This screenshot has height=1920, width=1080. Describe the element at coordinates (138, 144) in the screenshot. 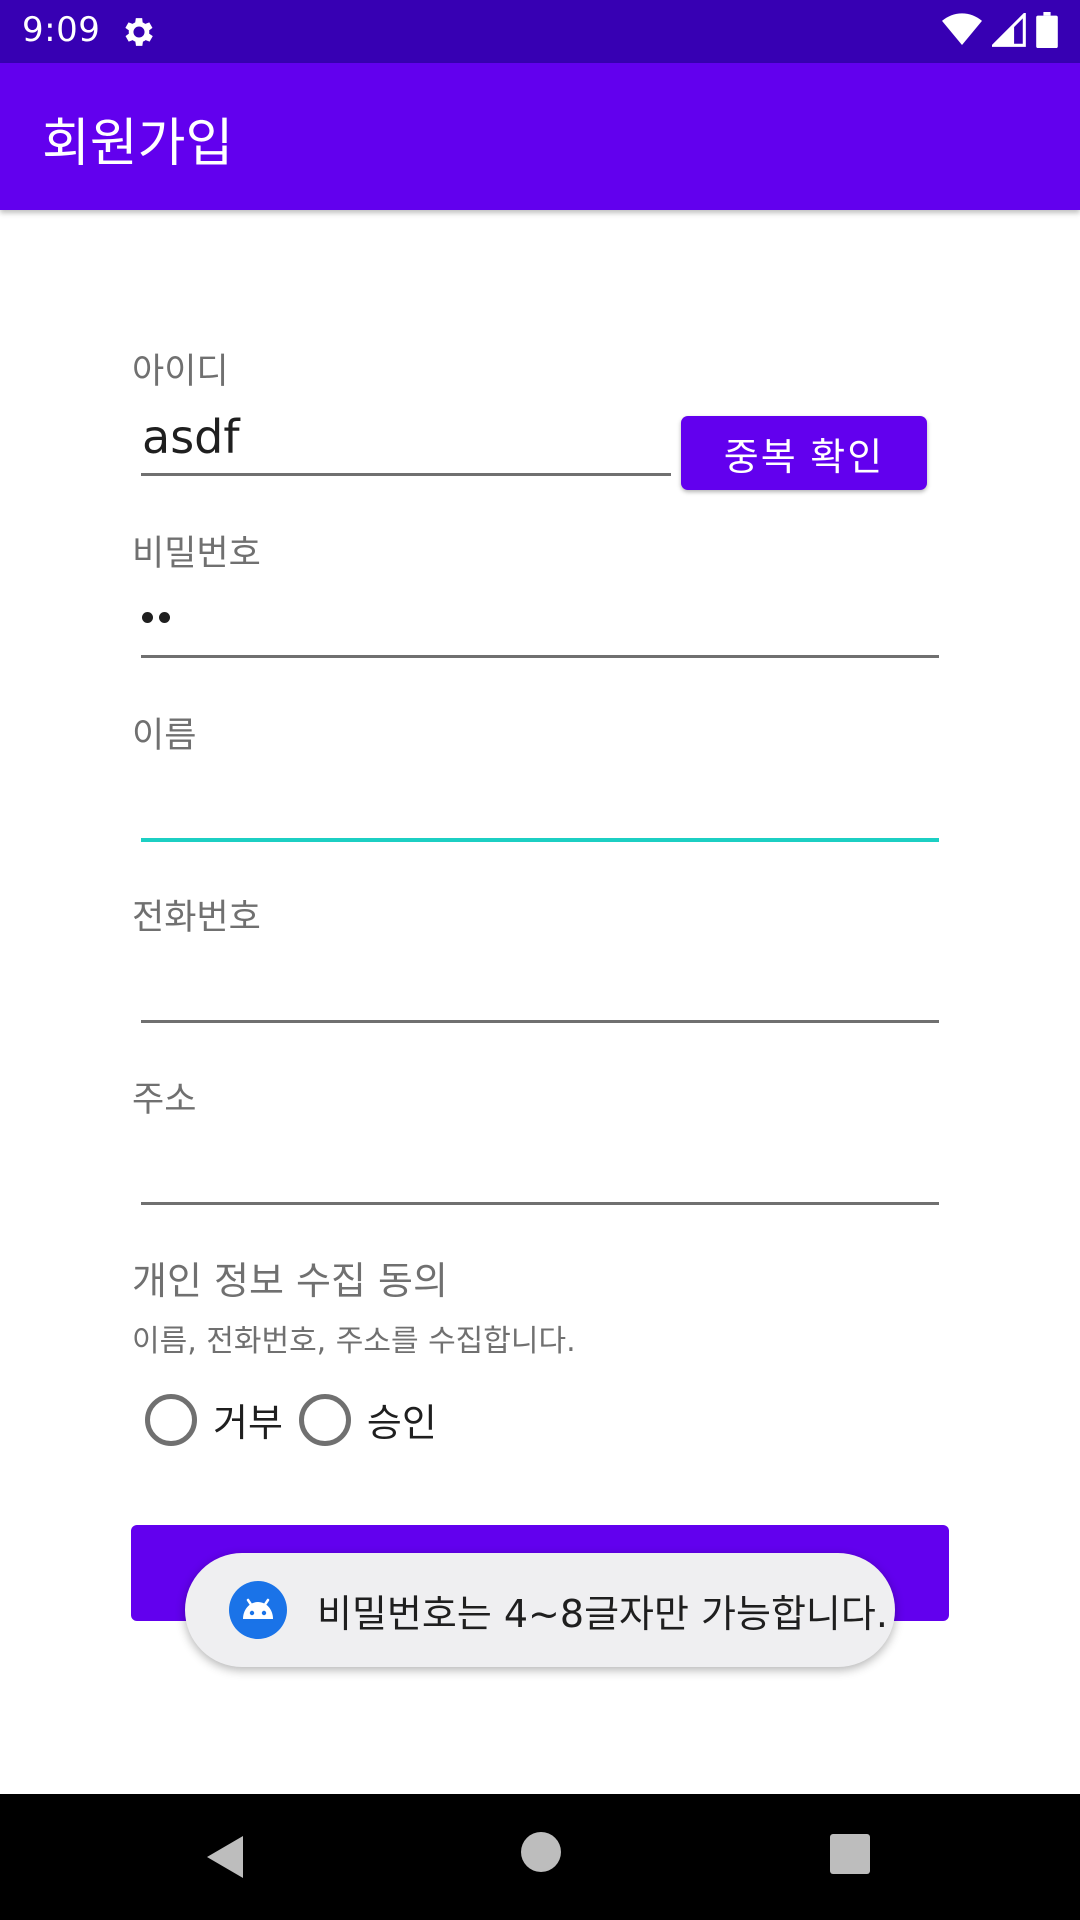

I see `page-title: 회원가입` at that location.